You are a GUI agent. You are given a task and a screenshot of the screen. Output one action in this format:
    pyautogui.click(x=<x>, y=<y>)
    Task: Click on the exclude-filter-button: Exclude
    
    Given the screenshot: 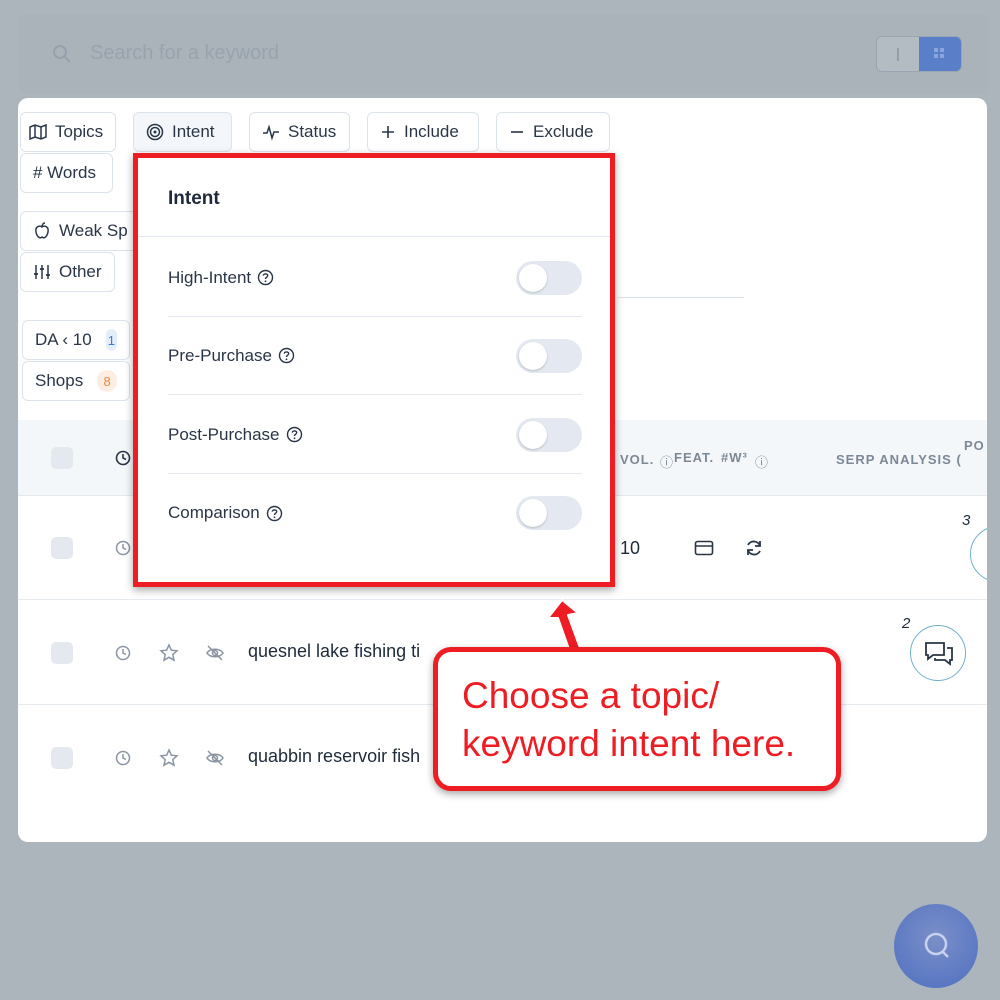 What is the action you would take?
    pyautogui.click(x=553, y=132)
    